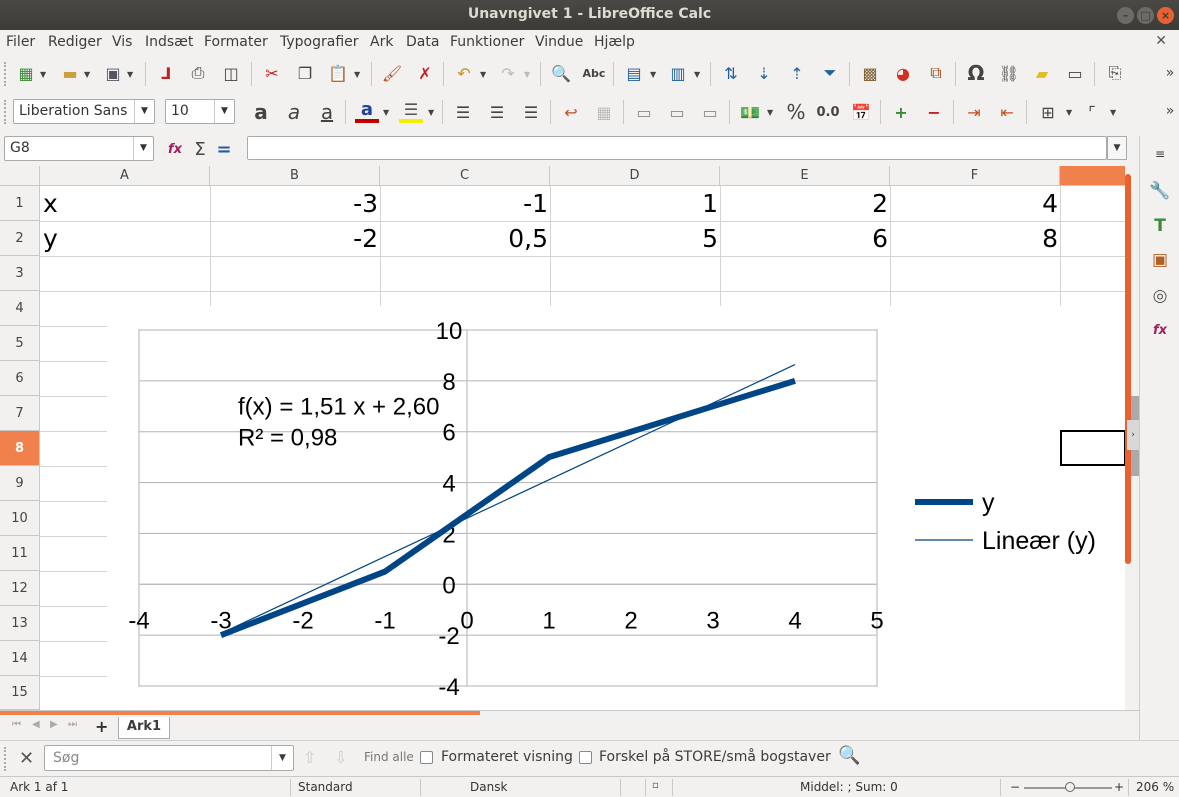 The height and width of the screenshot is (797, 1179). Describe the element at coordinates (604, 112) in the screenshot. I see `merge-cells-icon: ▦` at that location.